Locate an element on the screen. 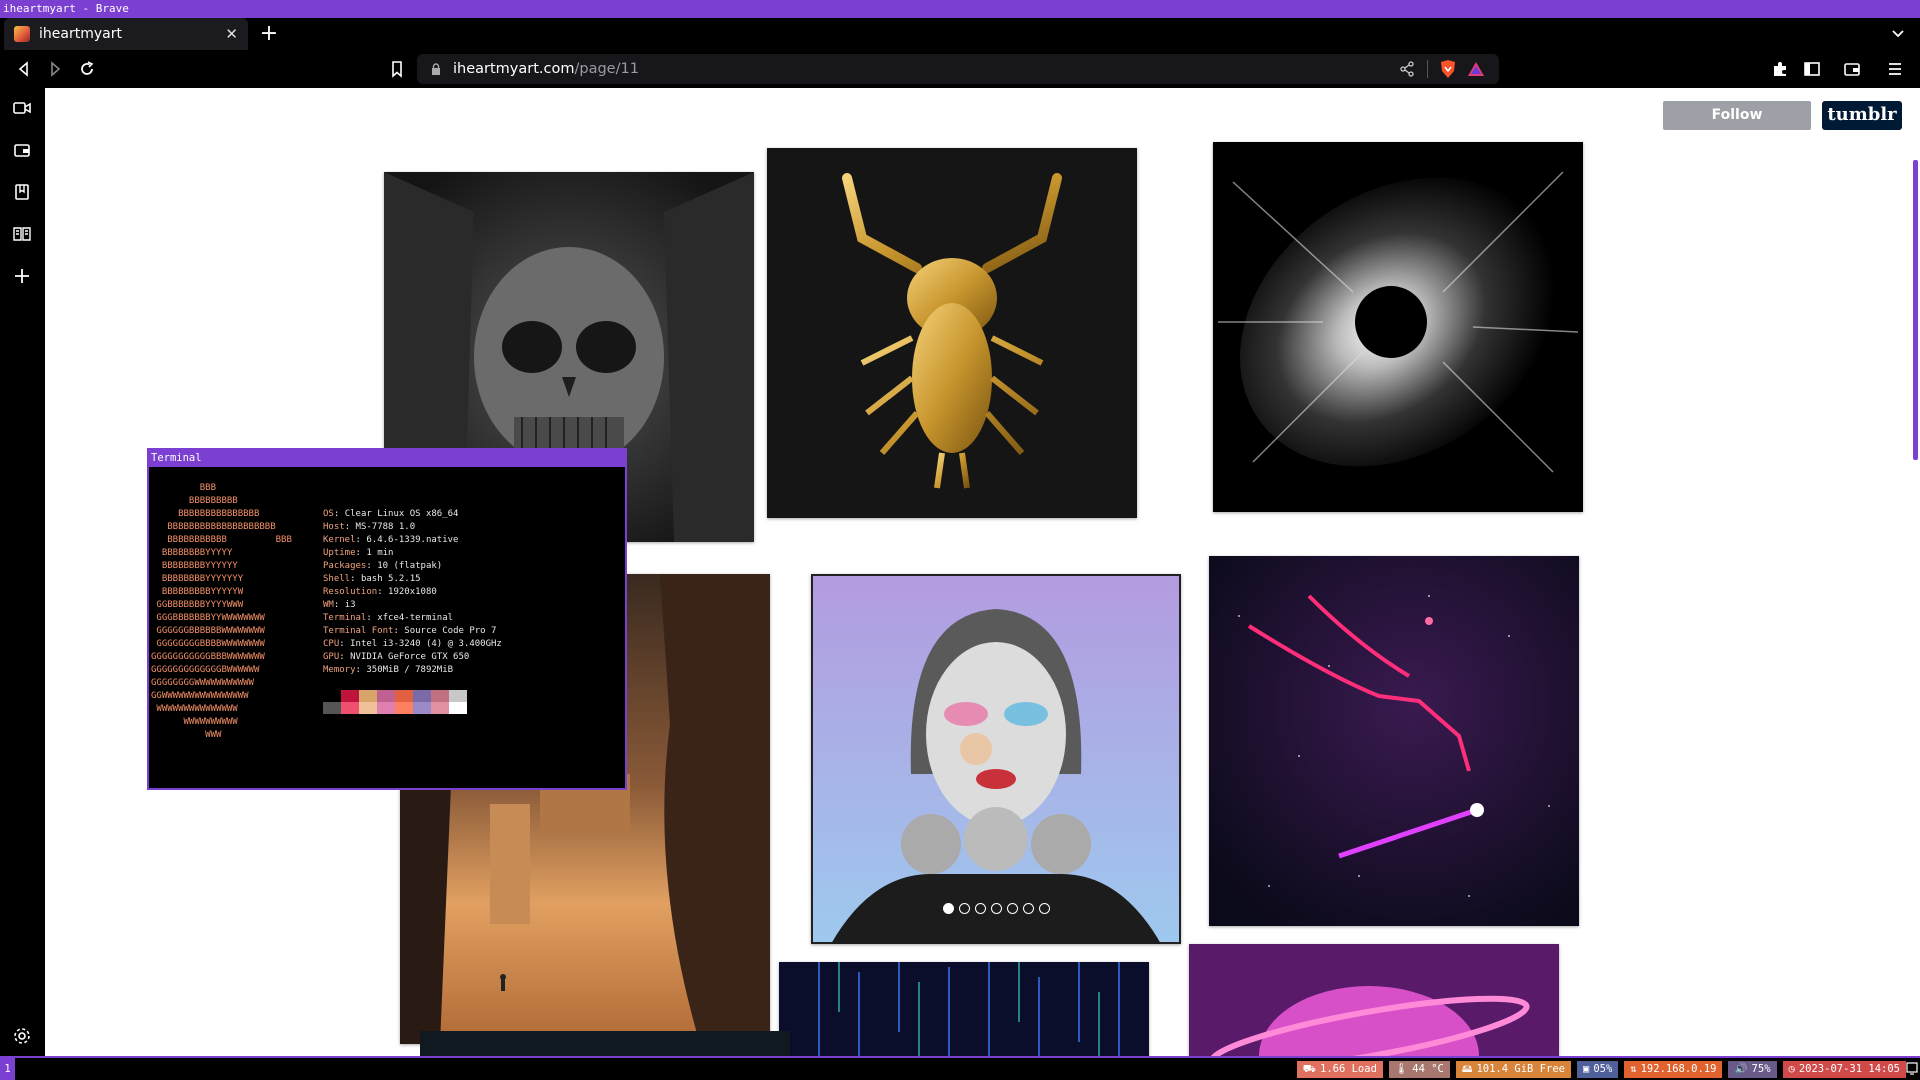 The width and height of the screenshot is (1920, 1080). sidebar-toggle-icon is located at coordinates (1812, 69).